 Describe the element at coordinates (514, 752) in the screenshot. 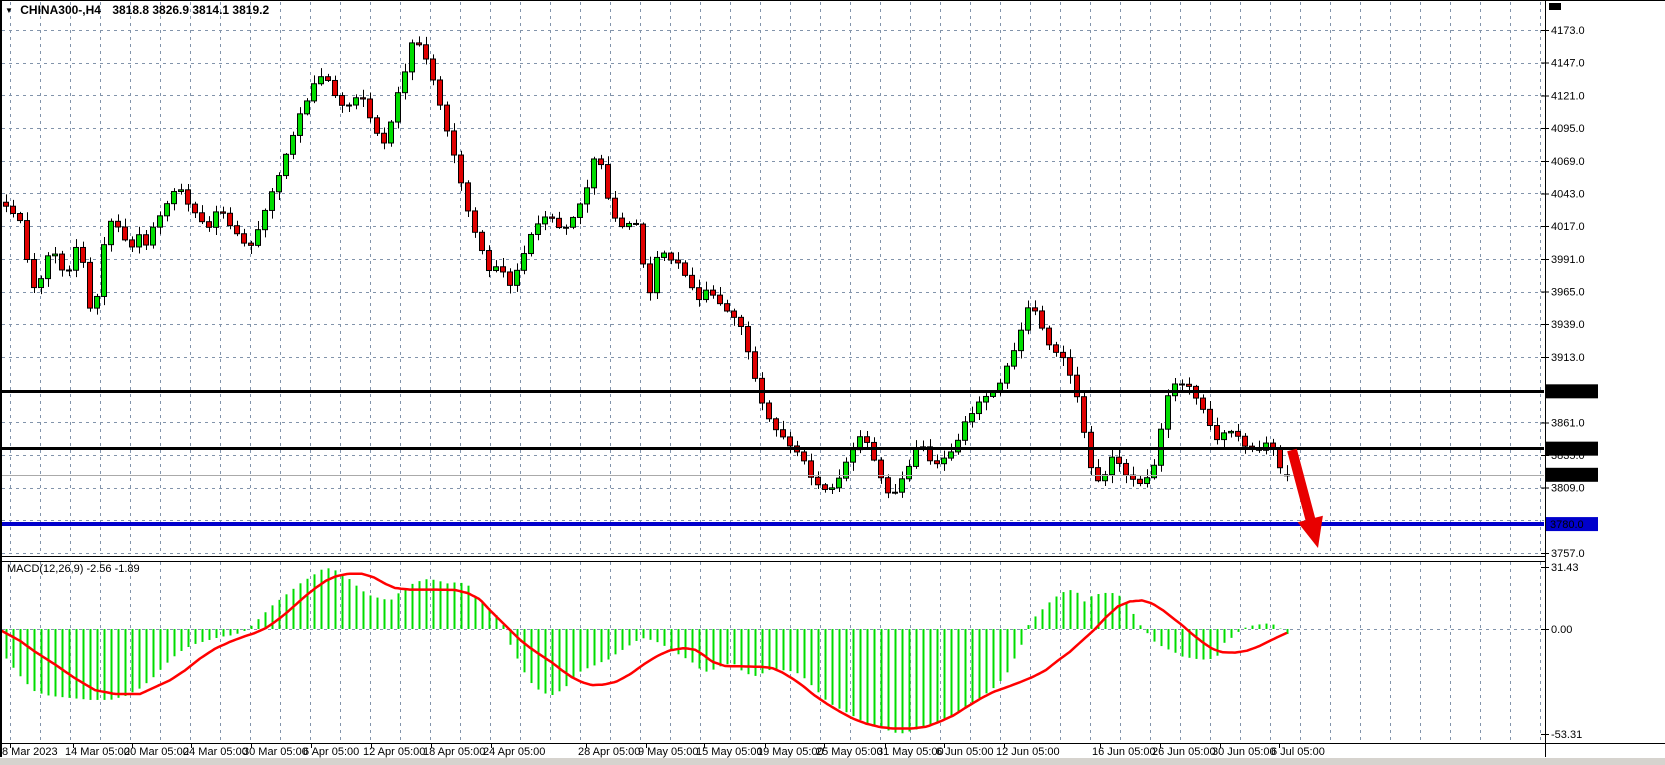

I see `time-tick-label: 24 Apr 05:00` at that location.